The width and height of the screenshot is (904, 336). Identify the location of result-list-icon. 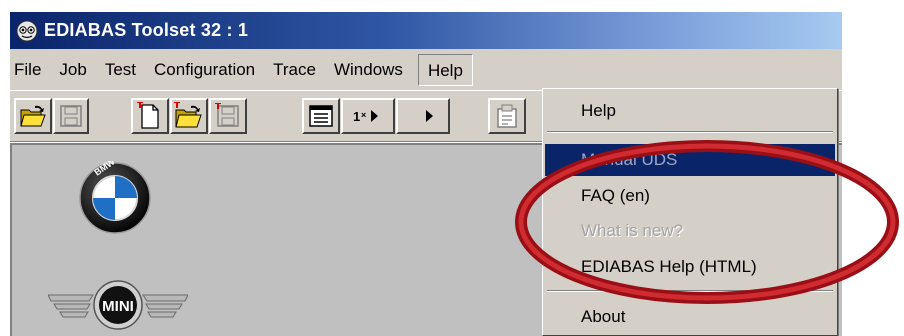
(321, 116).